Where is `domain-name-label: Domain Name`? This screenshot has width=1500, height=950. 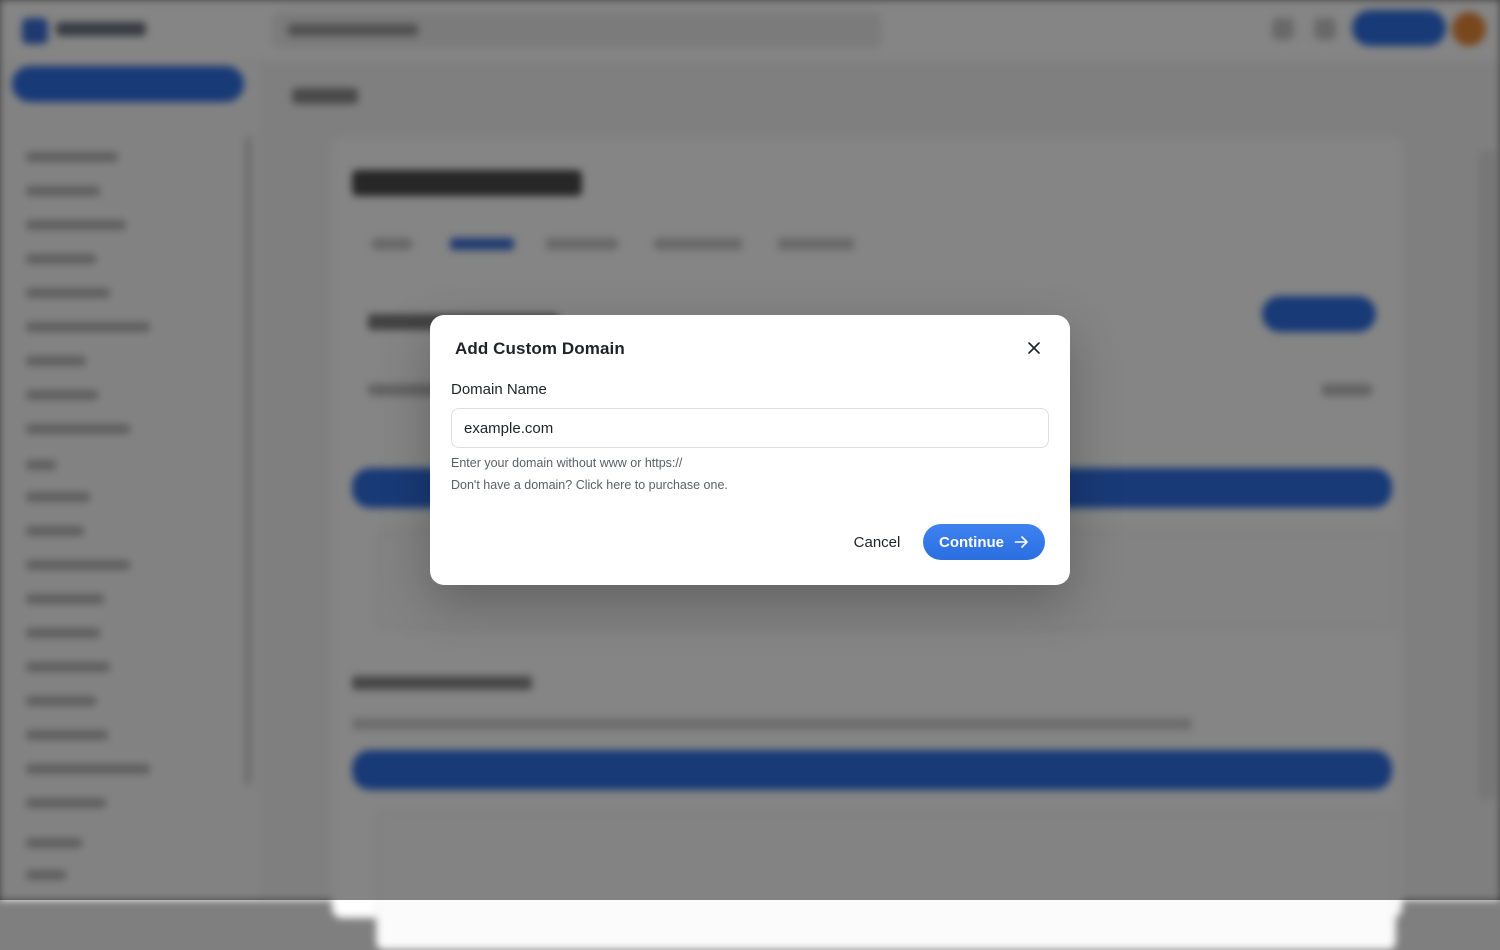 domain-name-label: Domain Name is located at coordinates (499, 389).